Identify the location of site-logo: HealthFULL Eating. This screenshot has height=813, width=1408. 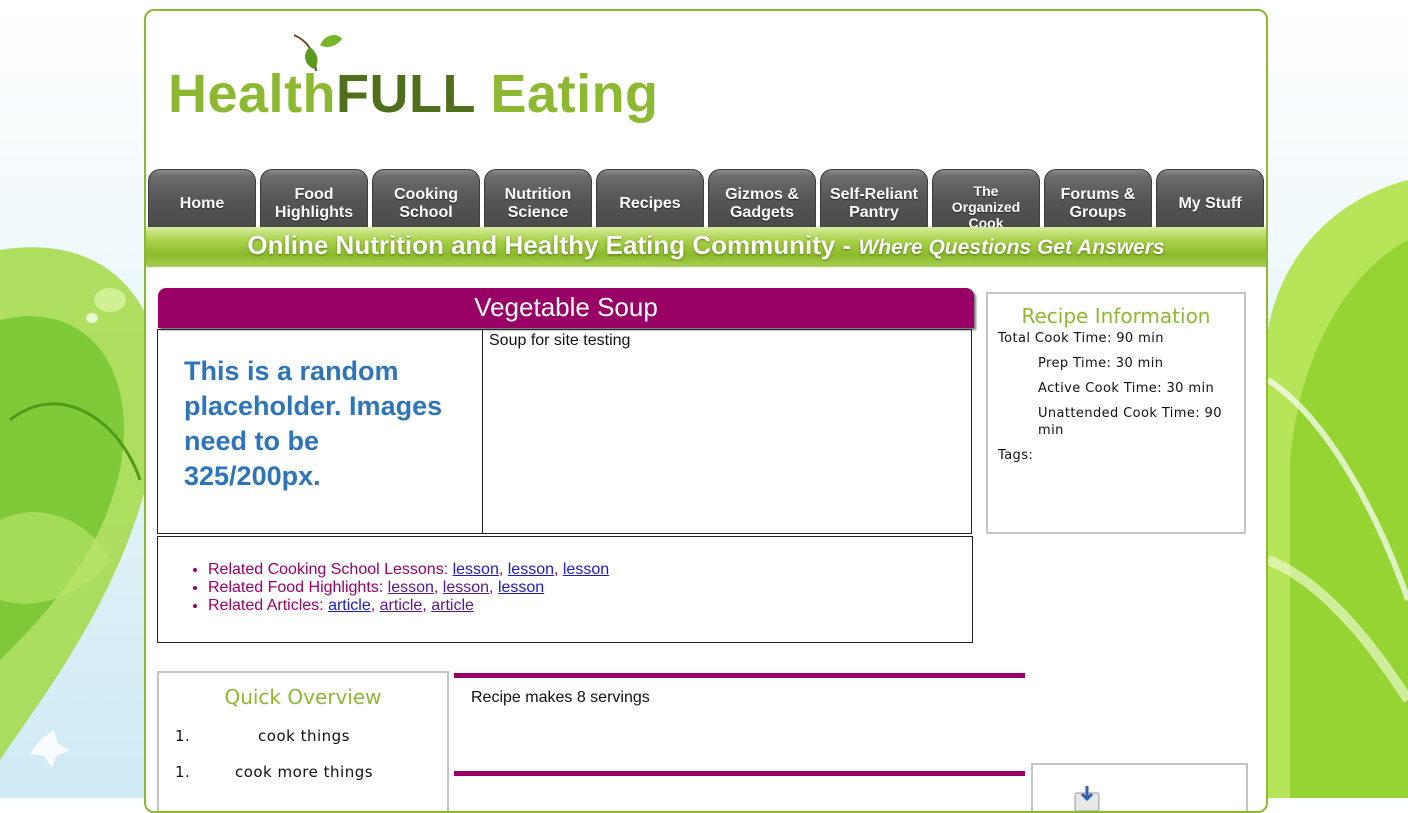
(413, 94).